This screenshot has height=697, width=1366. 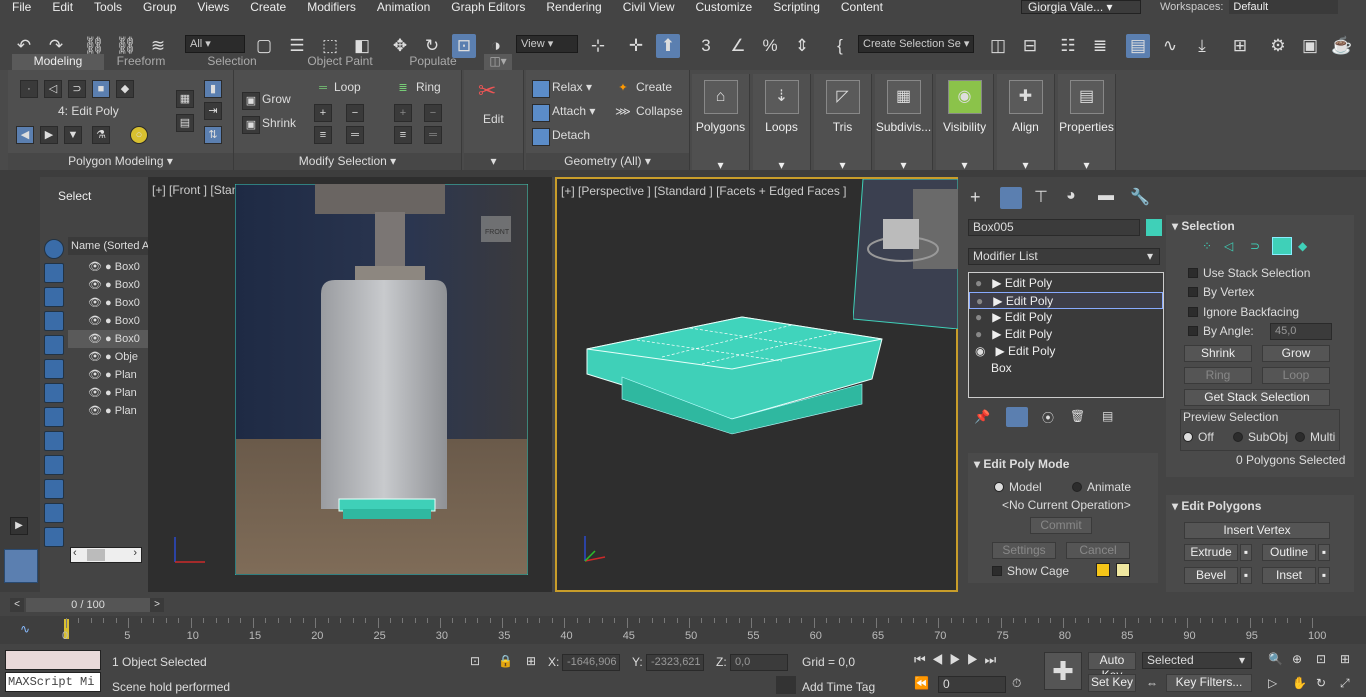 What do you see at coordinates (1112, 683) in the screenshot?
I see `set-key-button: Set Key` at bounding box center [1112, 683].